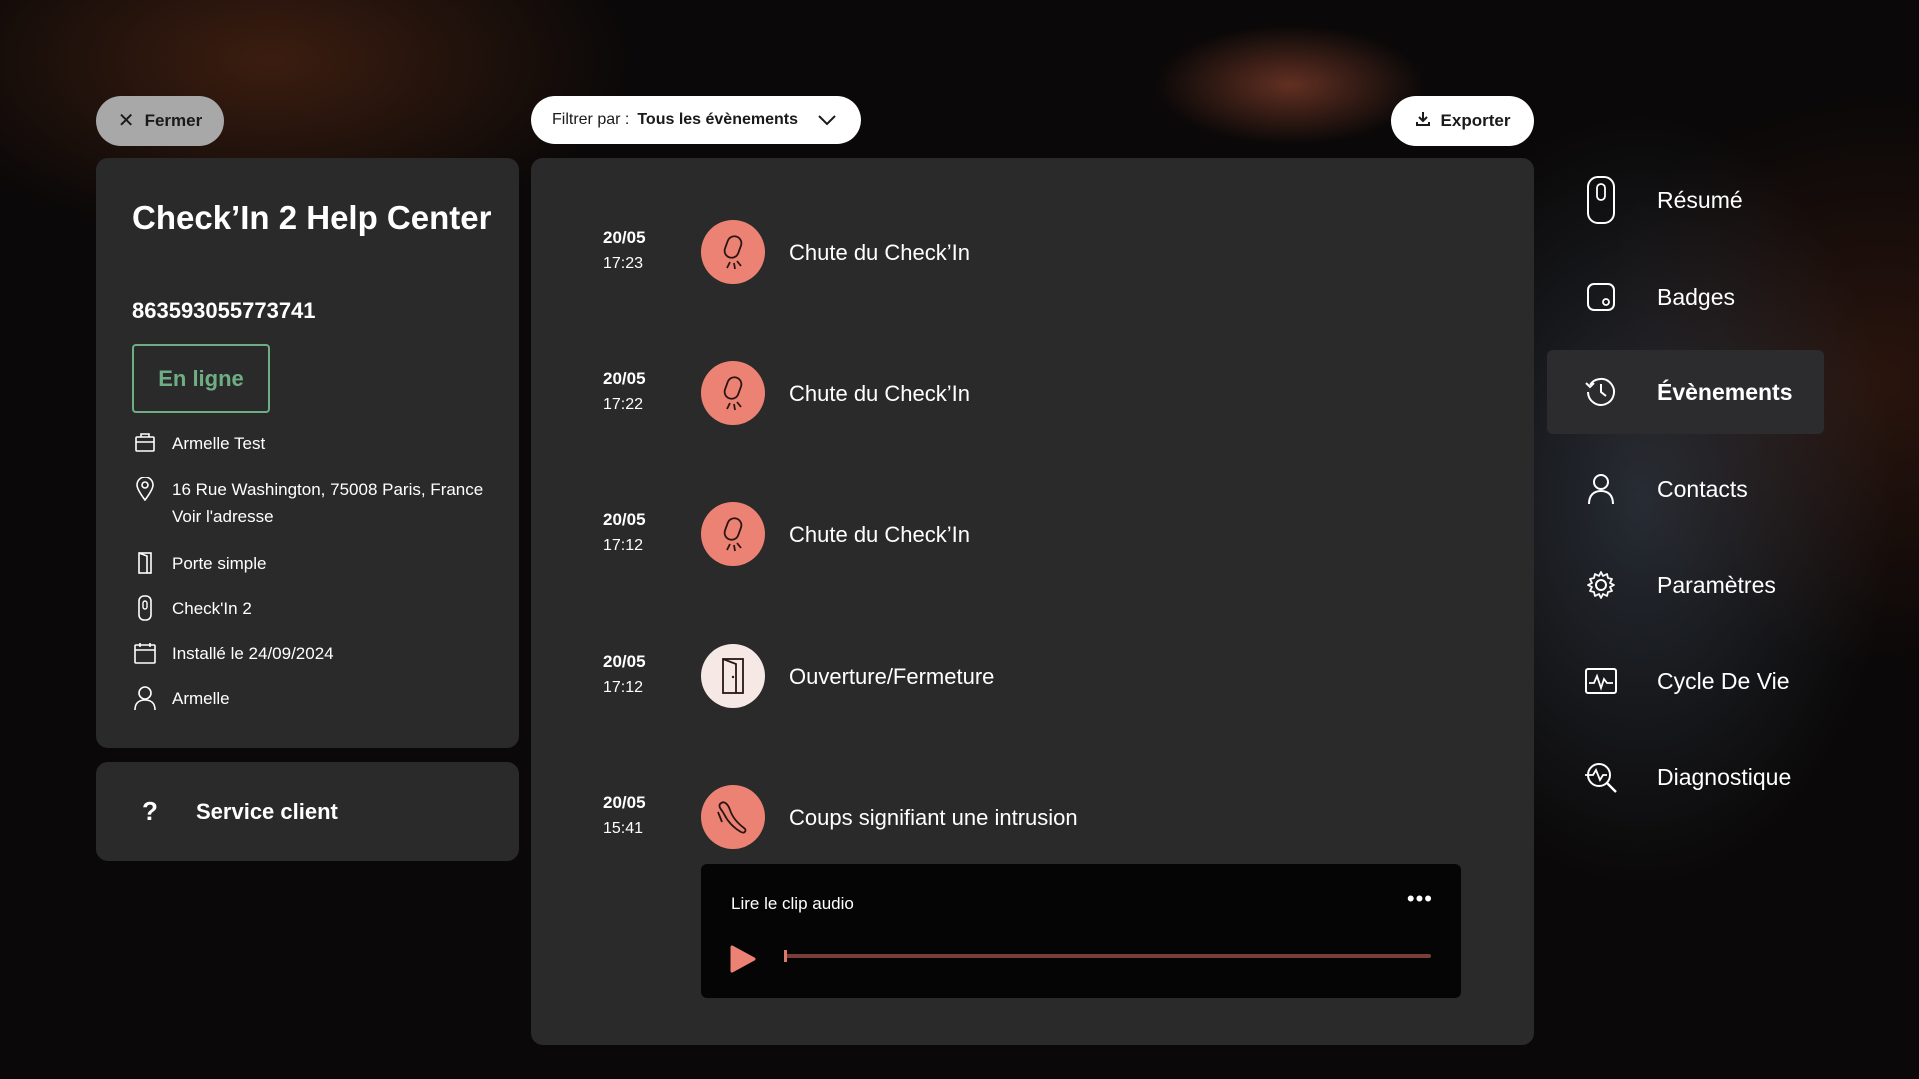 This screenshot has width=1919, height=1079. Describe the element at coordinates (126, 121) in the screenshot. I see `close-icon: ✕` at that location.